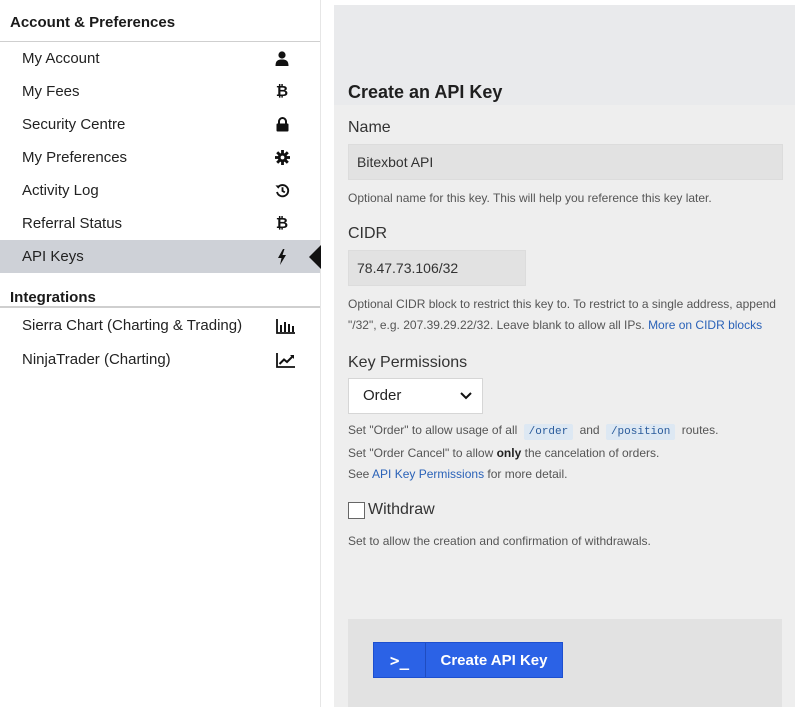 This screenshot has height=707, width=795. I want to click on help-text: and, so click(589, 430).